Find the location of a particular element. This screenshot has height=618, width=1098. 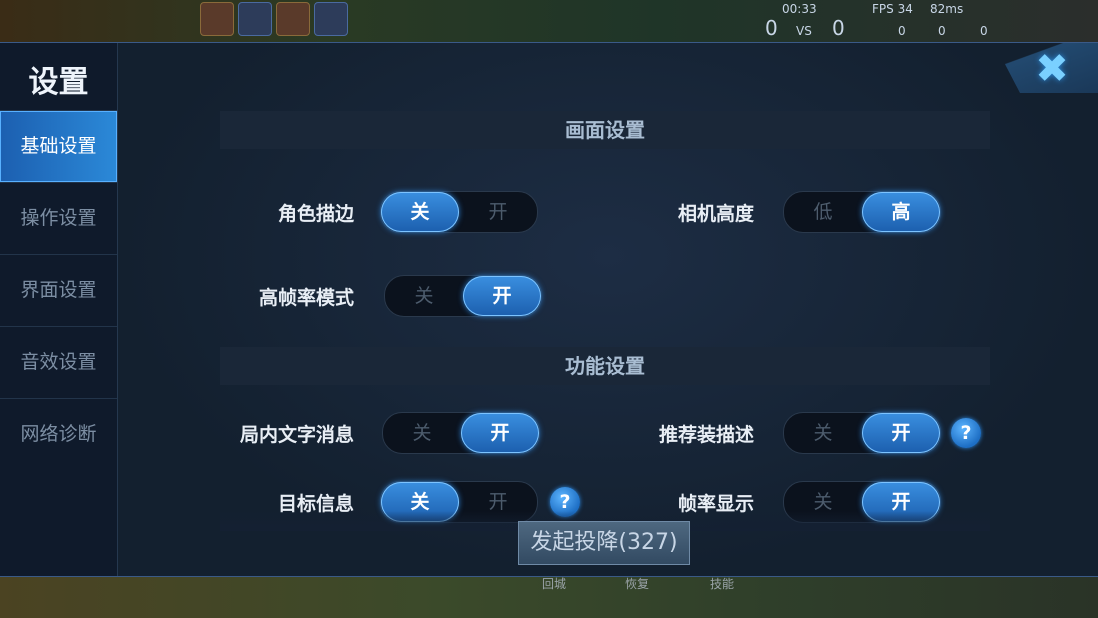

chat-toggle: 关 开 is located at coordinates (461, 433).